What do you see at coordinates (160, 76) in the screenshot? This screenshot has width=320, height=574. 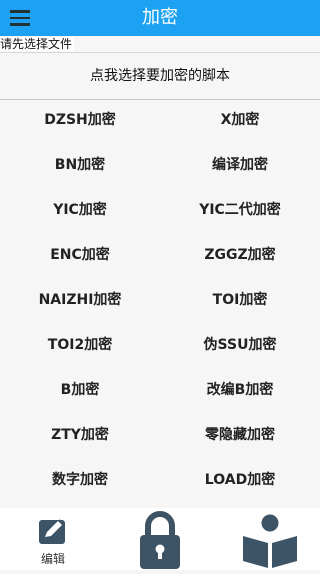 I see `select-script-button: 点我选择要加密的脚本` at bounding box center [160, 76].